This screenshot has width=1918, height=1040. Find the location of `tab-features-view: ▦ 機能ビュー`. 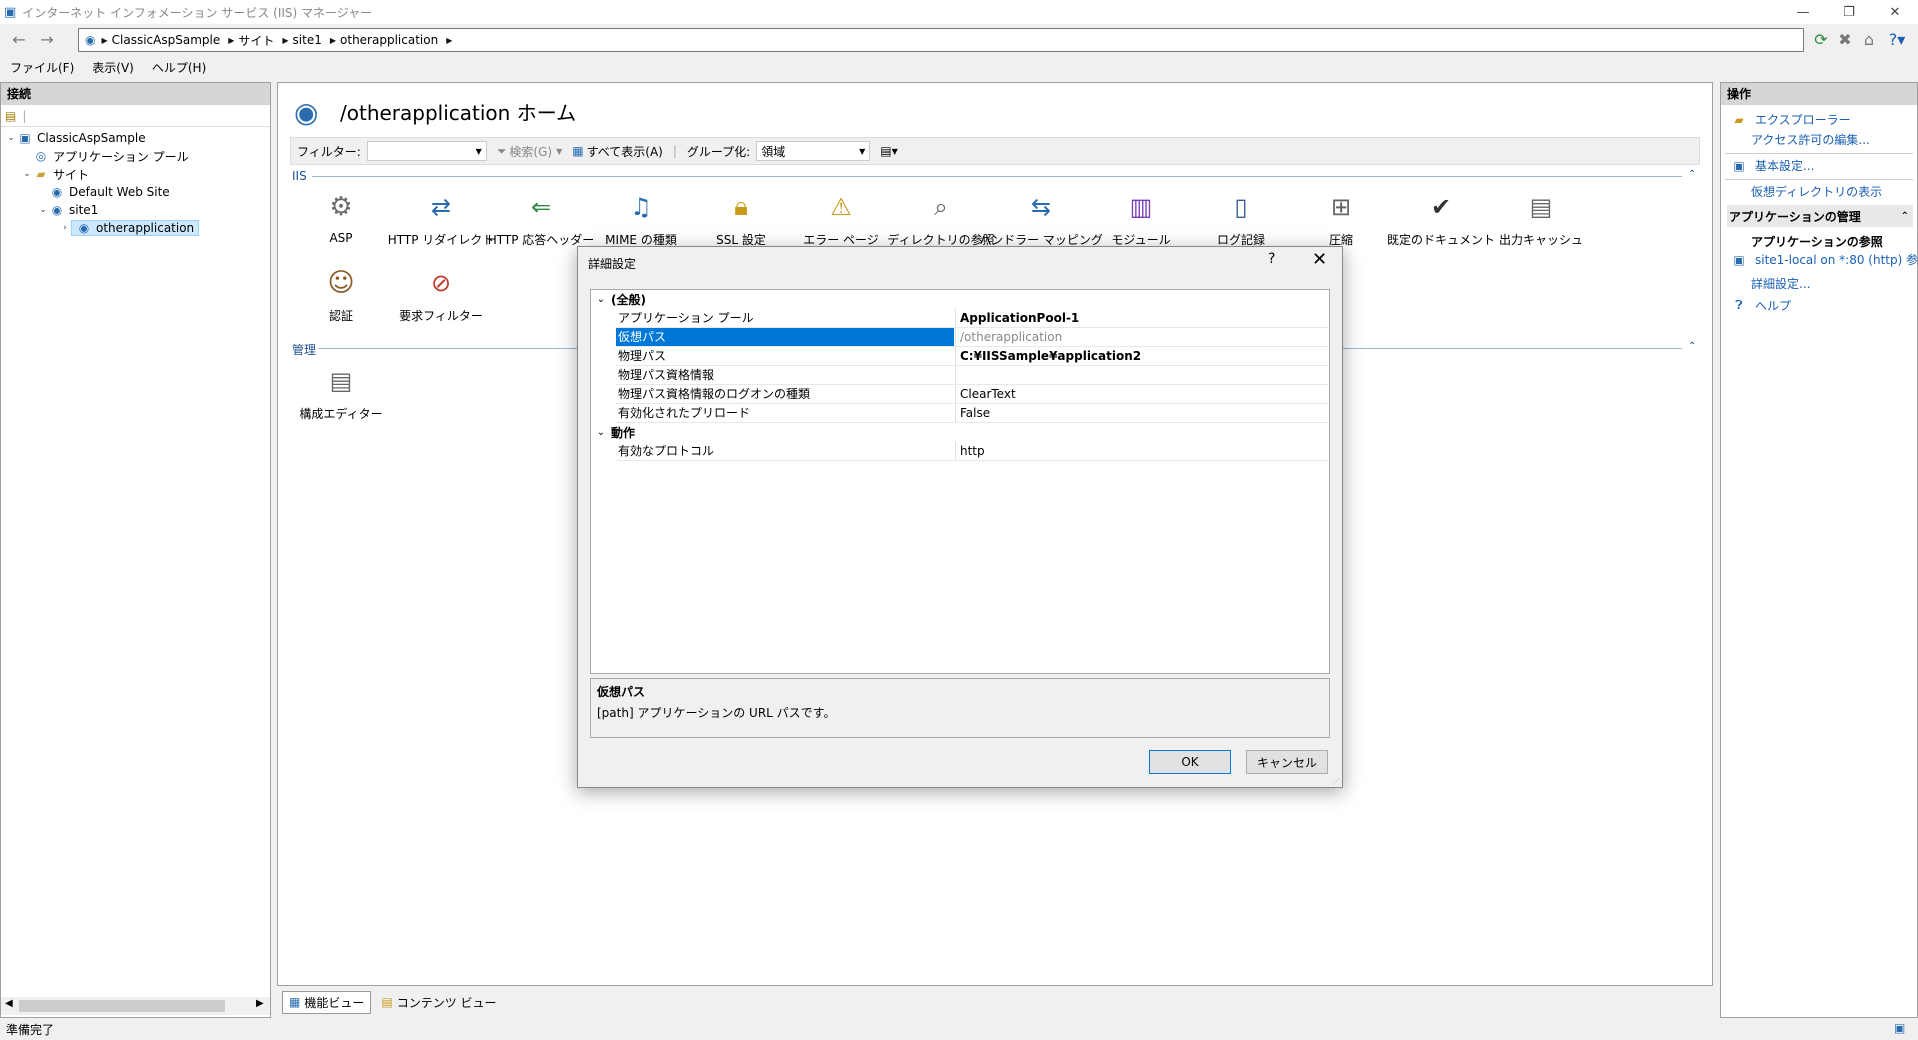

tab-features-view: ▦ 機能ビュー is located at coordinates (327, 1002).